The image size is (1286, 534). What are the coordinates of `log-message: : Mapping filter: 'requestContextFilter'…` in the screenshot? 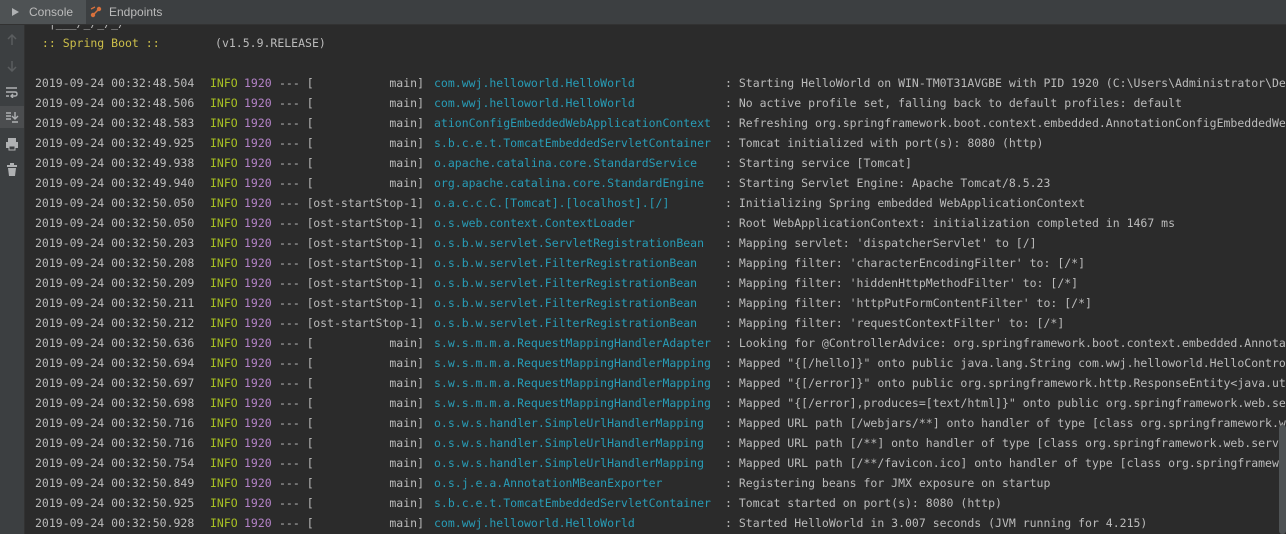 It's located at (895, 323).